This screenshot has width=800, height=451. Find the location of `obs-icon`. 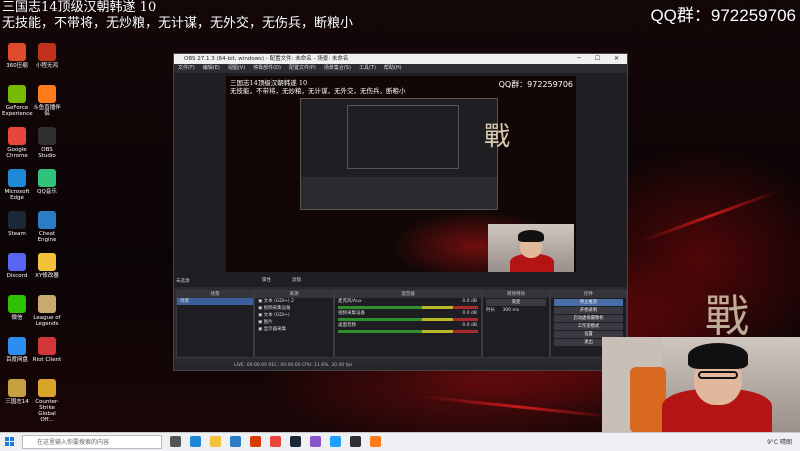

obs-icon is located at coordinates (355, 441).